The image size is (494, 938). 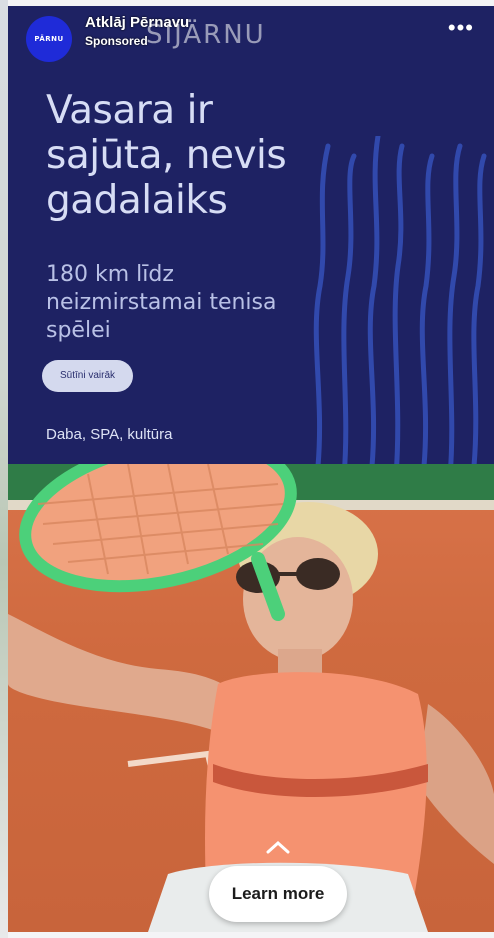 I want to click on ad-tags: Daba, SPA, kultūra, so click(x=109, y=434).